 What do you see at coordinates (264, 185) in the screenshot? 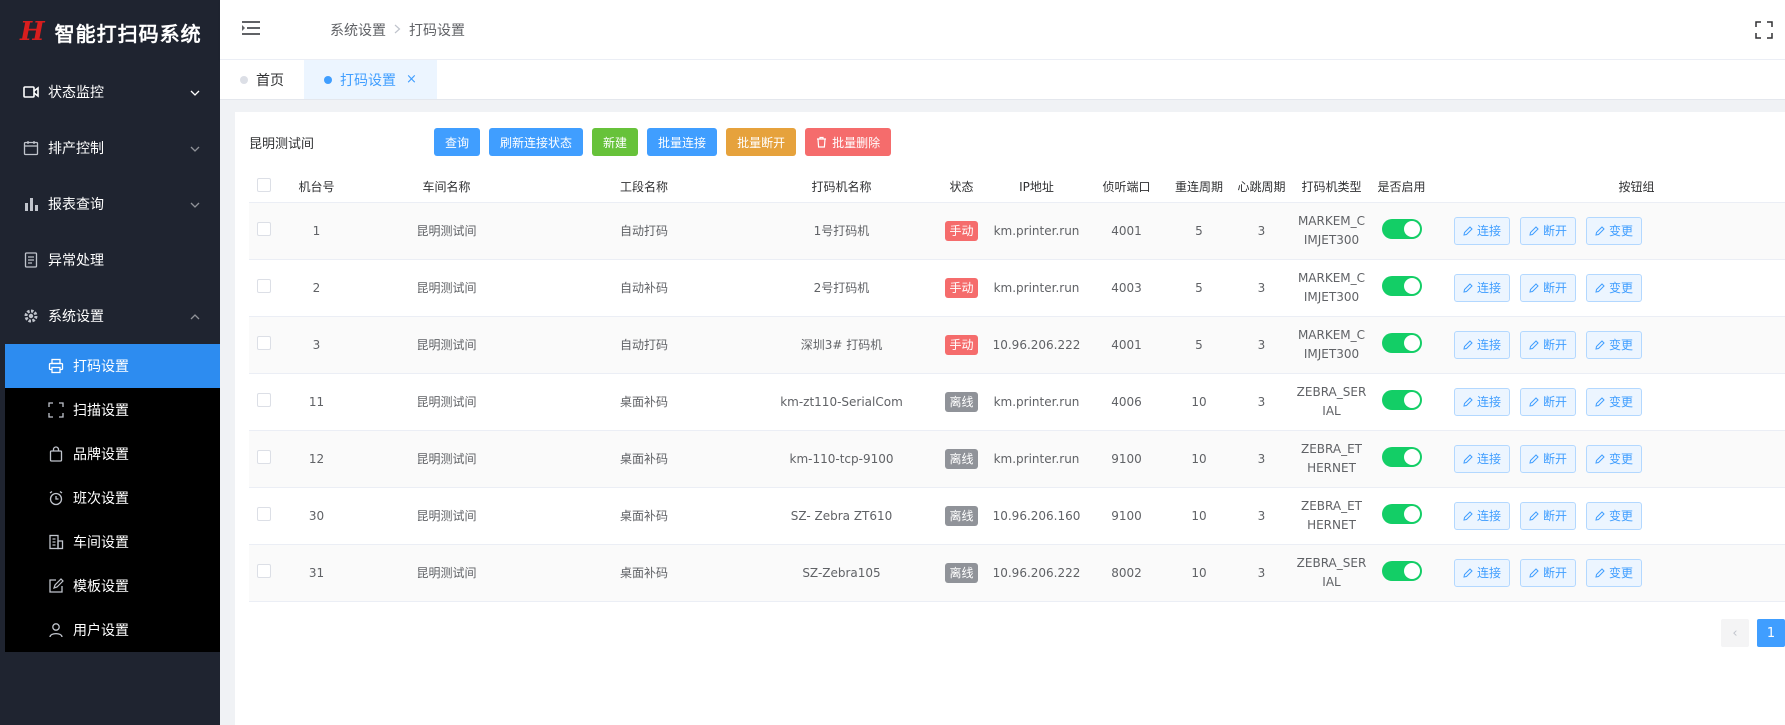
I see `select-all-checkbox` at bounding box center [264, 185].